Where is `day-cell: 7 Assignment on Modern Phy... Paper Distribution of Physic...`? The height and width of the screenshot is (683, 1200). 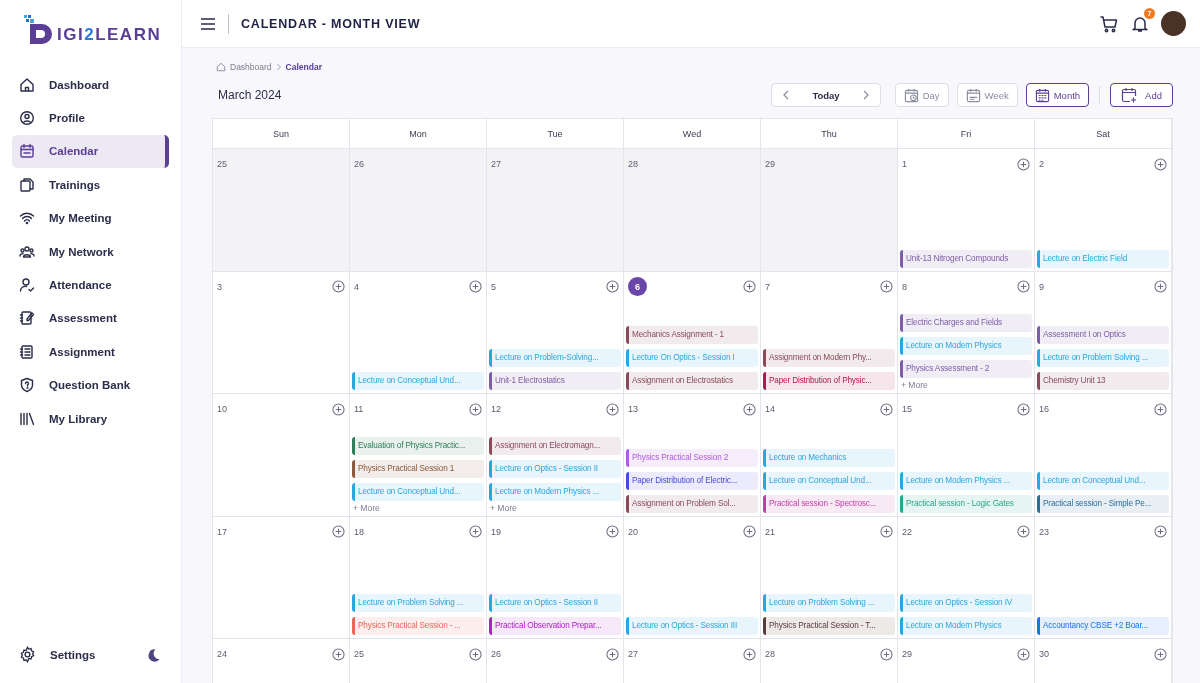 day-cell: 7 Assignment on Modern Phy... Paper Distribution of Physic... is located at coordinates (829, 332).